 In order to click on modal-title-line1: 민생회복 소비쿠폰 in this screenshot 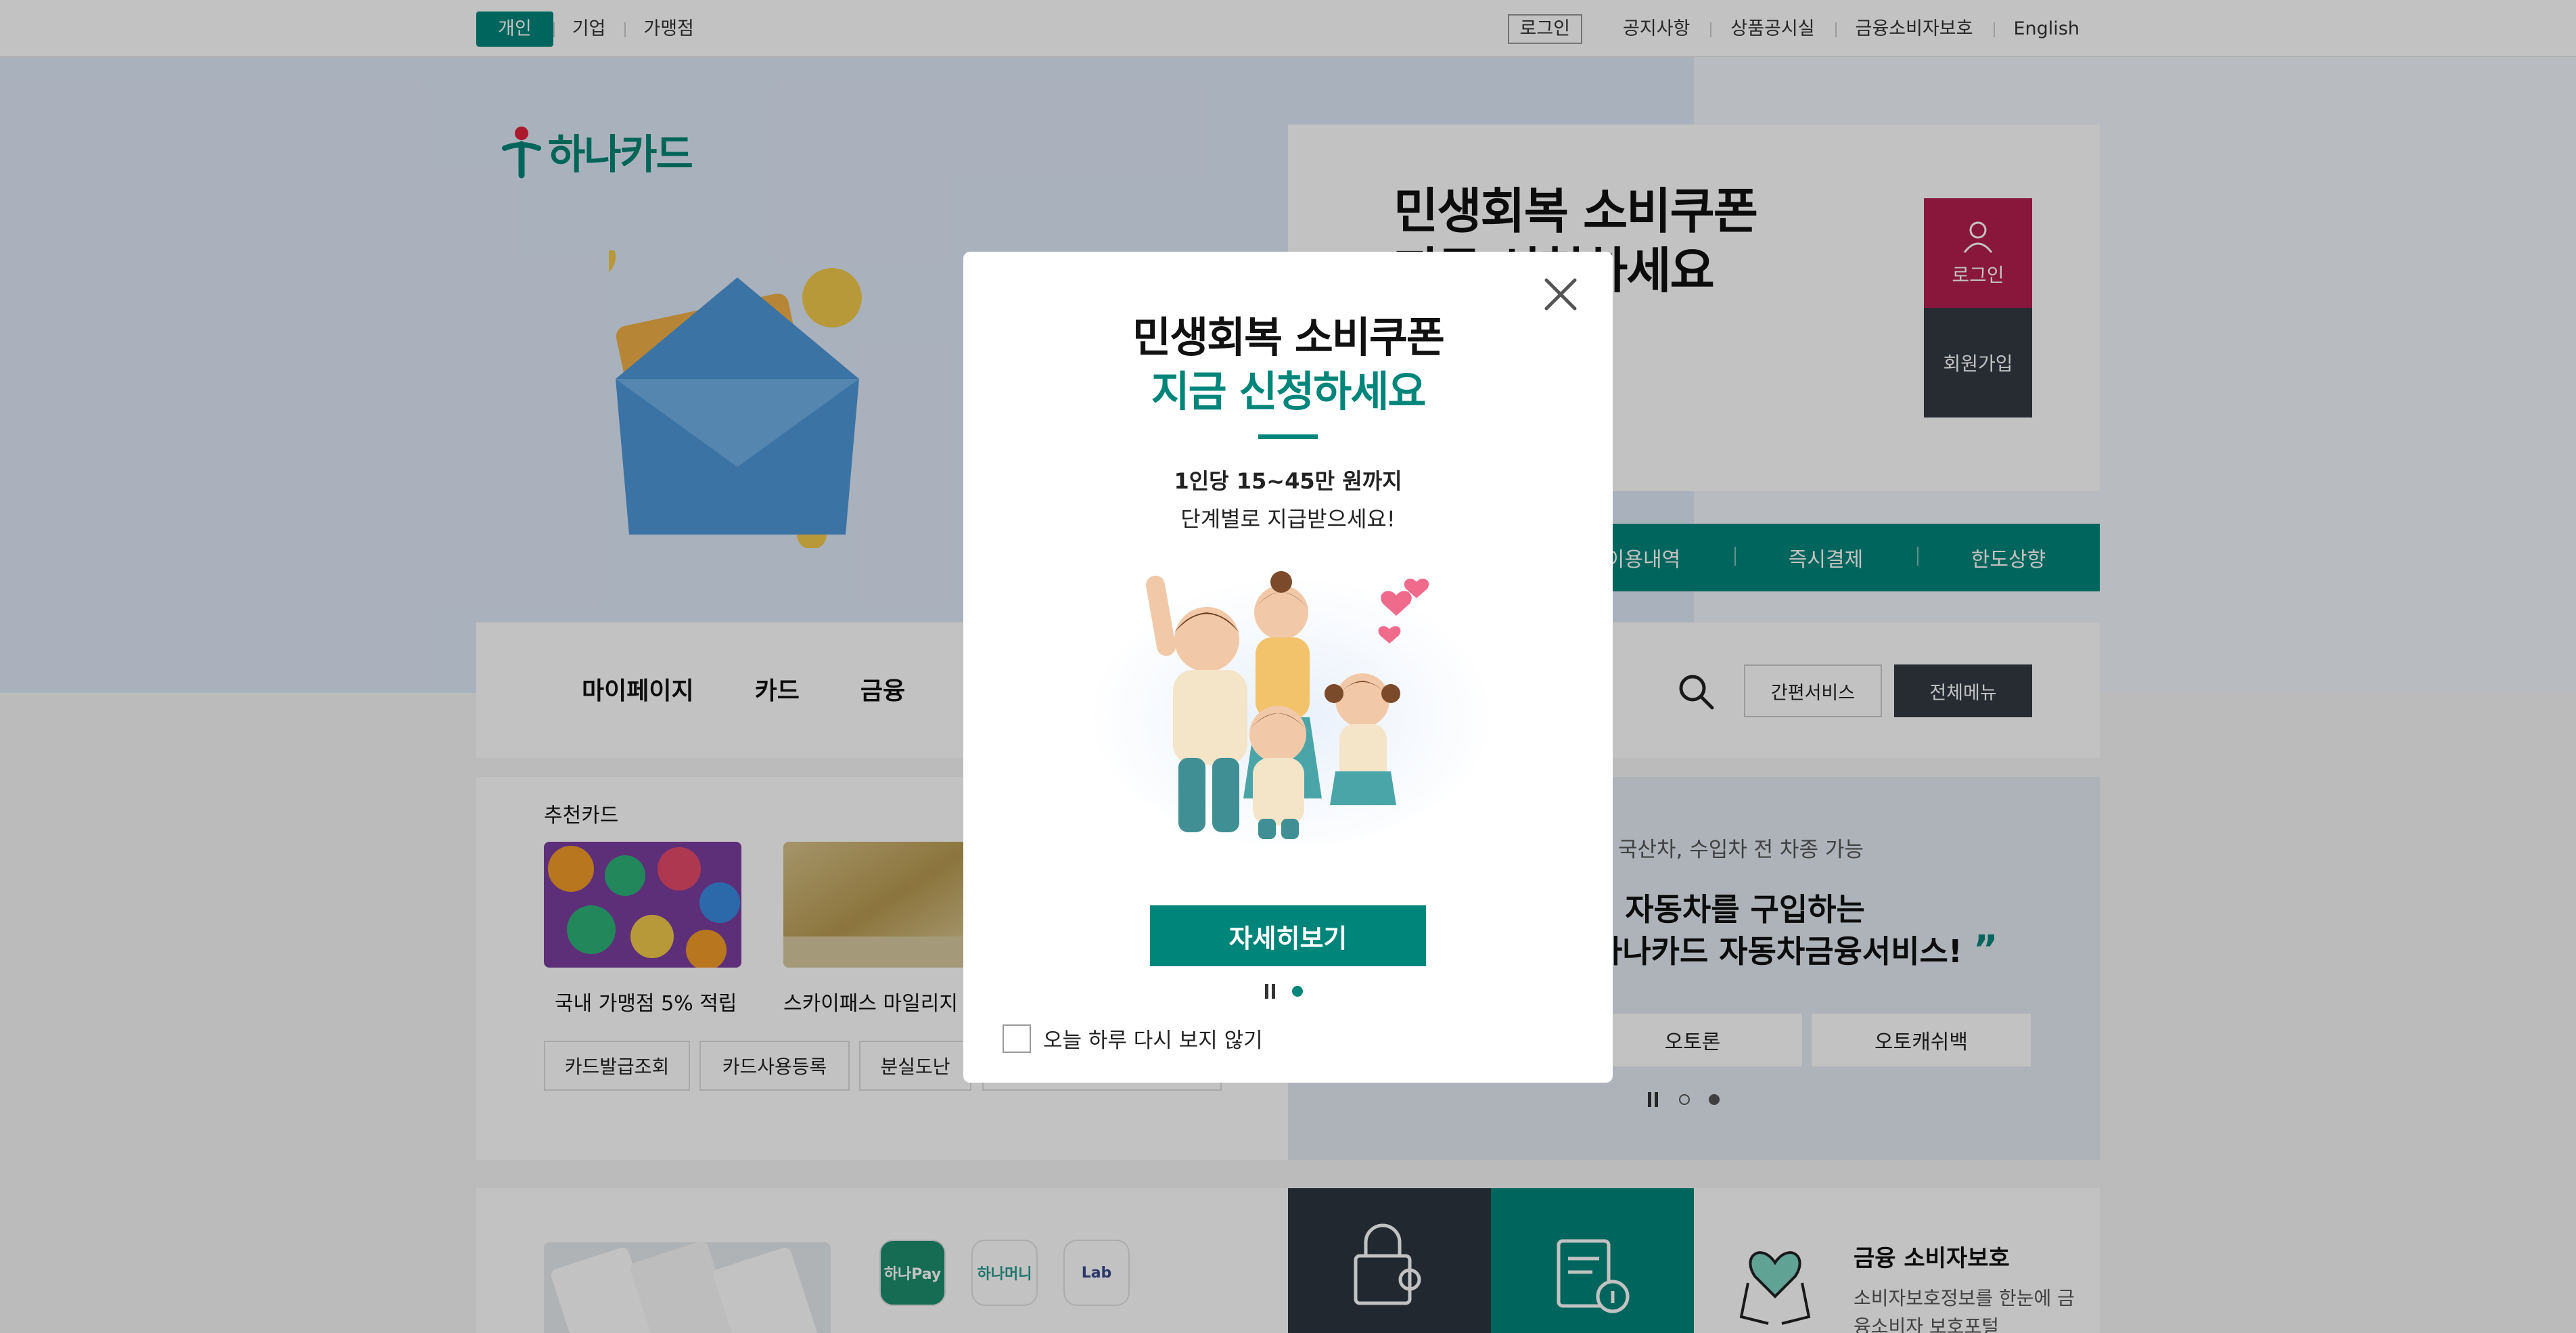, I will do `click(1288, 337)`.